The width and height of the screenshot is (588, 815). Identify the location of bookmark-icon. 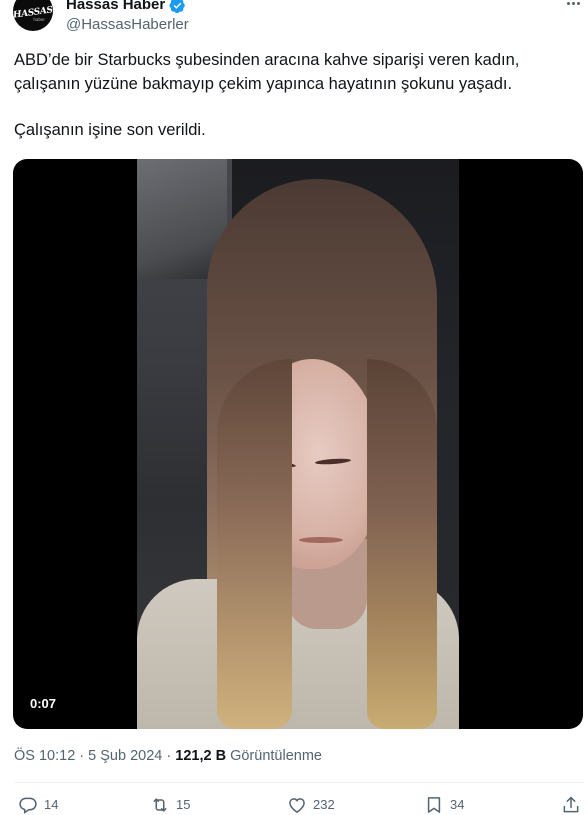
(434, 805).